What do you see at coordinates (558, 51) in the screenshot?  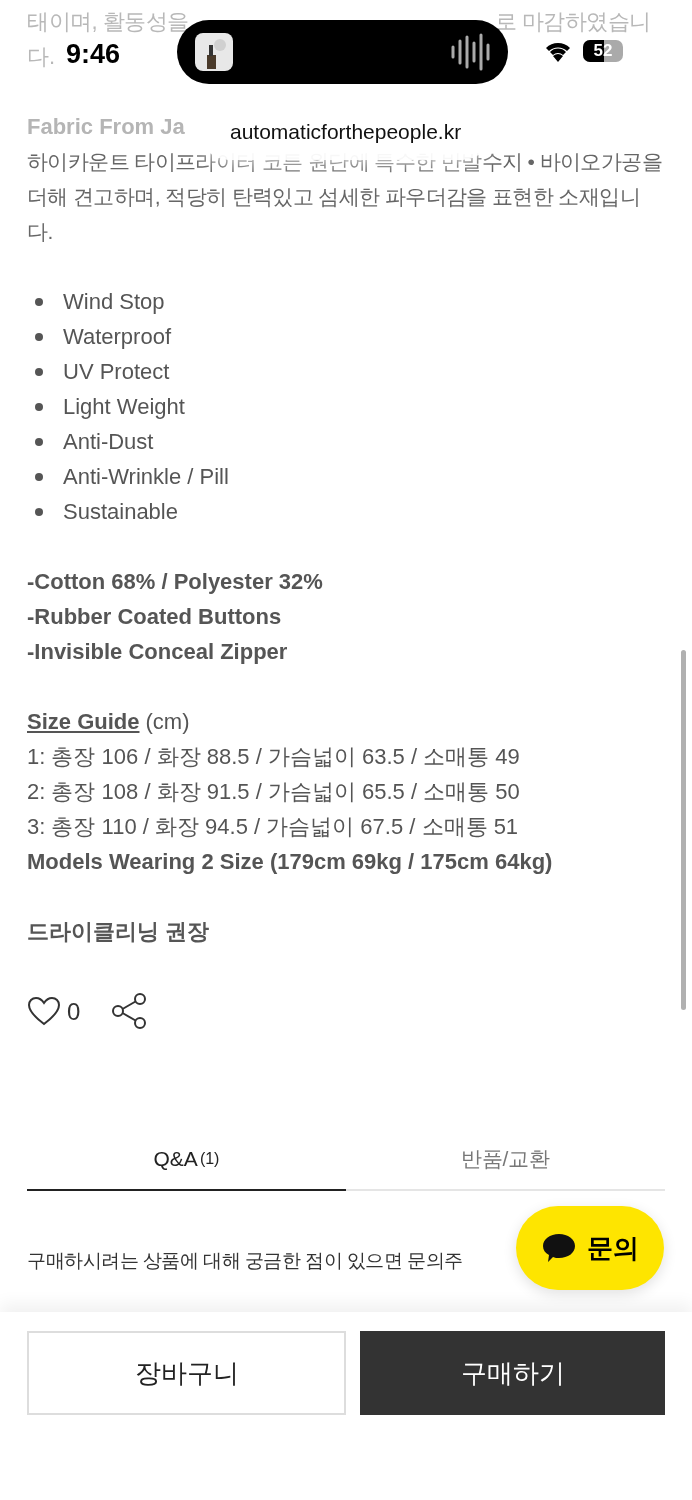 I see `wifi-icon` at bounding box center [558, 51].